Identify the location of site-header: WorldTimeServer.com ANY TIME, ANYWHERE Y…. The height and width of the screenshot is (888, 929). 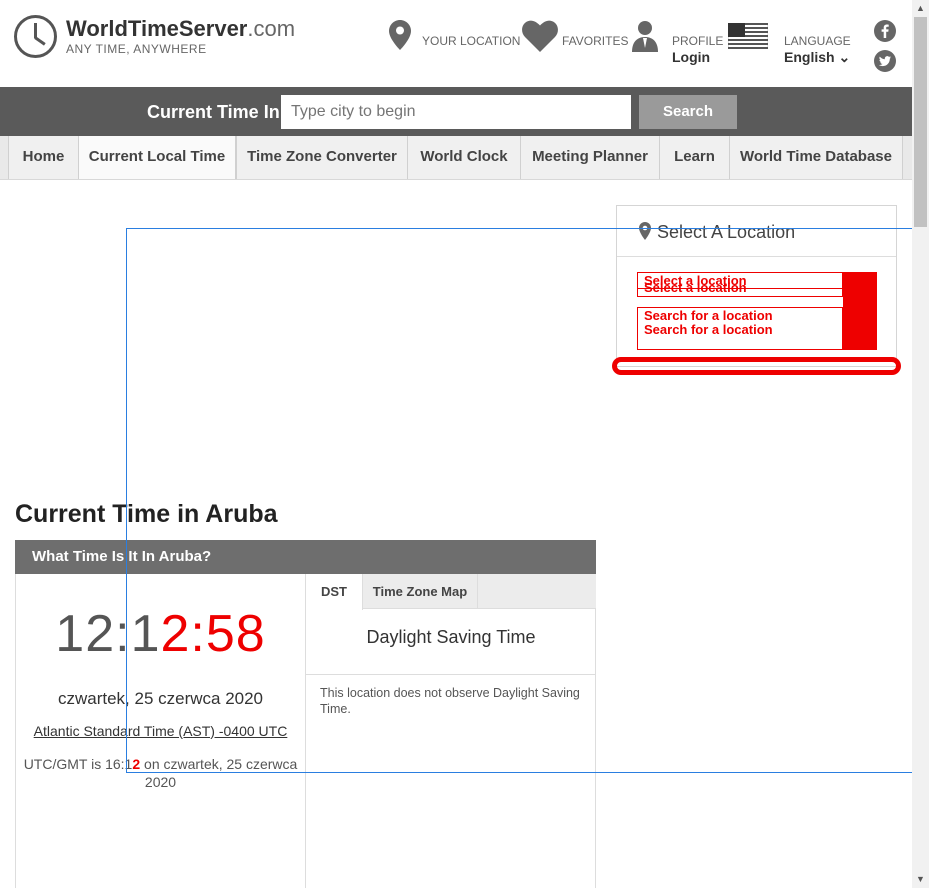
(456, 43).